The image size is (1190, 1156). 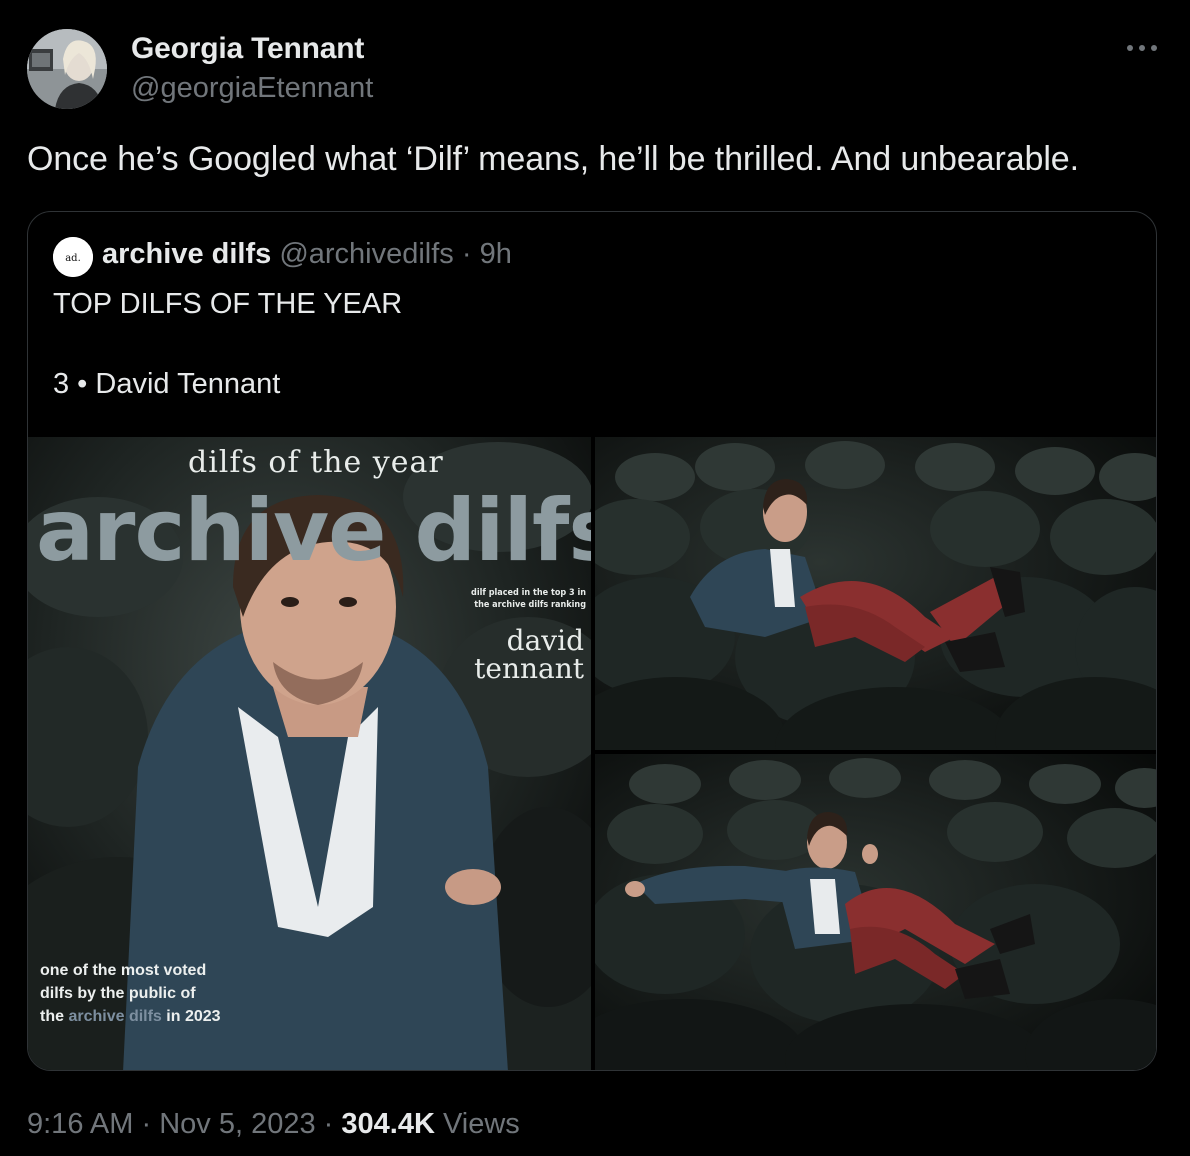 What do you see at coordinates (545, 640) in the screenshot?
I see `poster-person-line1: david` at bounding box center [545, 640].